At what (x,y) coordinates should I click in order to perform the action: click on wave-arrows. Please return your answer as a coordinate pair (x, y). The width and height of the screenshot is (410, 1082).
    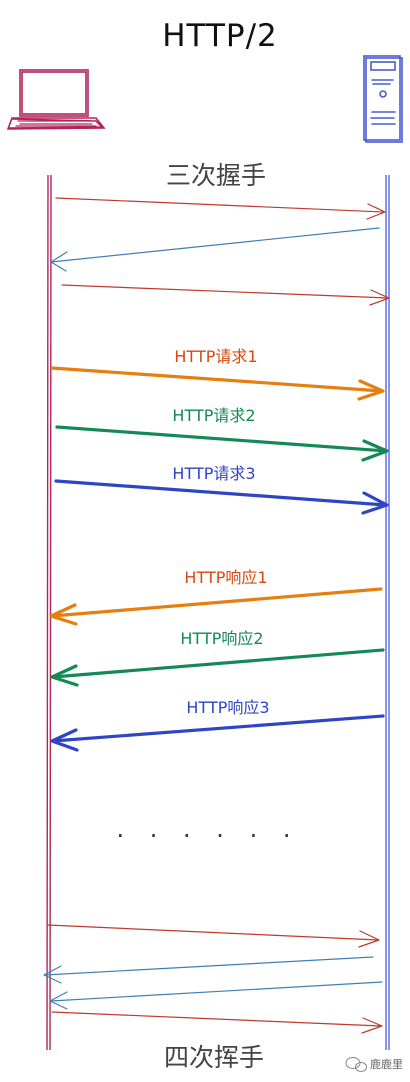
    Looking at the image, I should click on (213, 979).